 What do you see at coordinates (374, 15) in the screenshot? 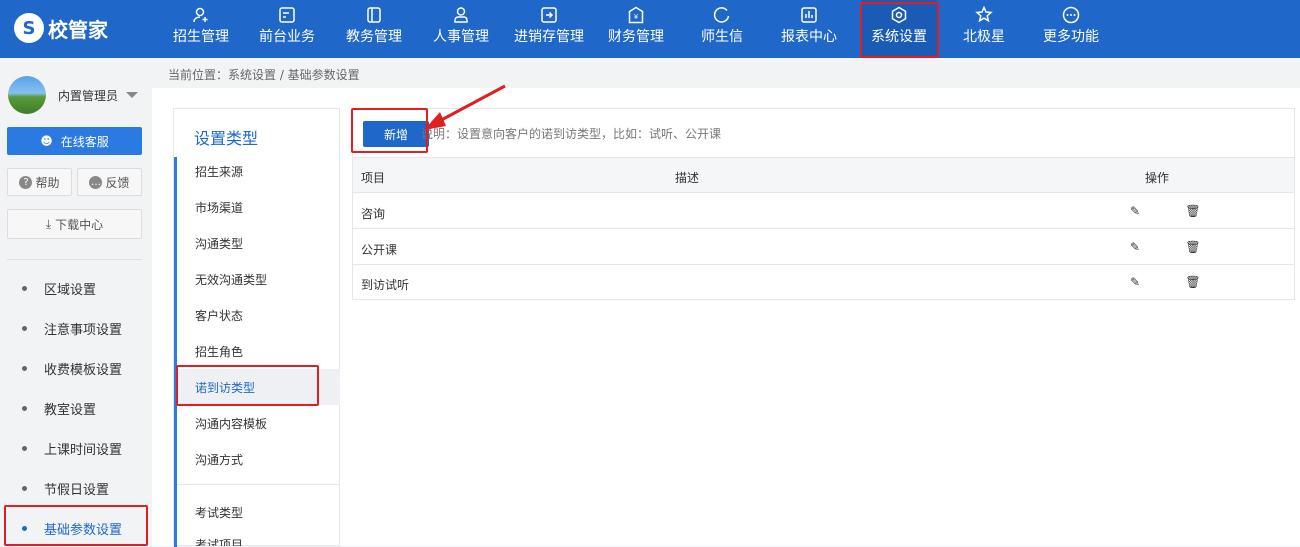
I see `book-icon` at bounding box center [374, 15].